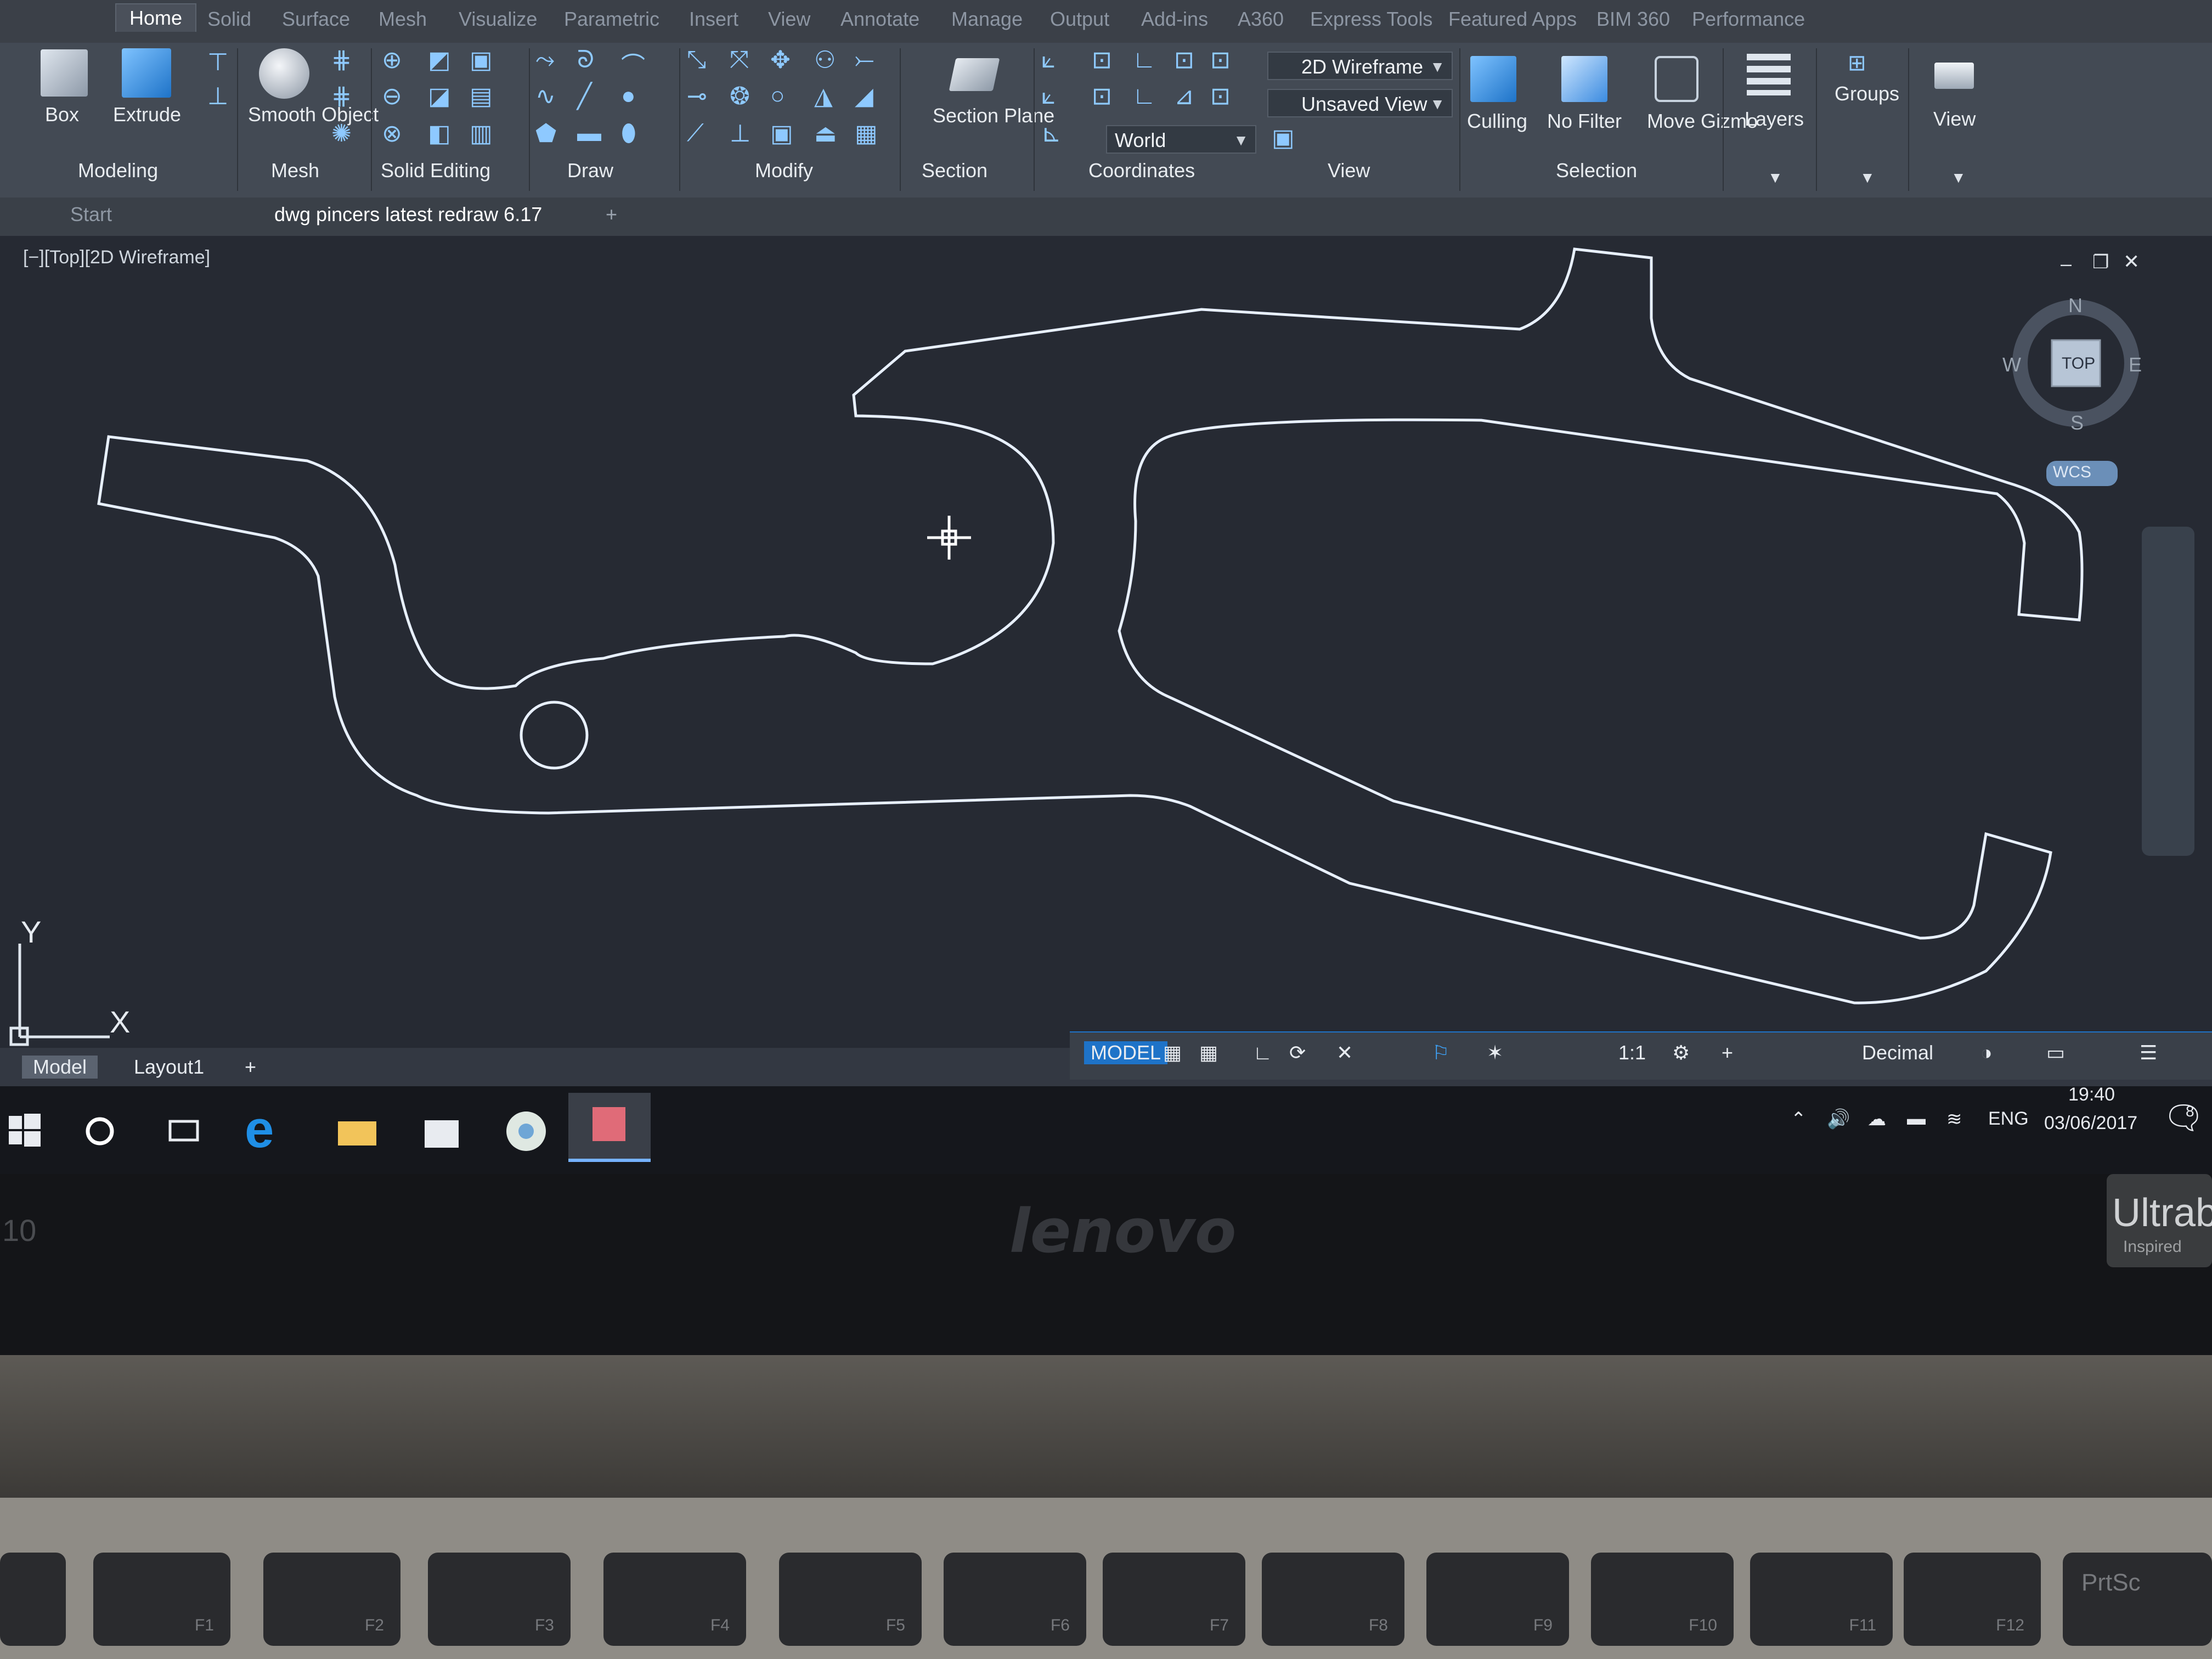 This screenshot has width=2212, height=1659. What do you see at coordinates (778, 96) in the screenshot?
I see `rotate-icon: ○` at bounding box center [778, 96].